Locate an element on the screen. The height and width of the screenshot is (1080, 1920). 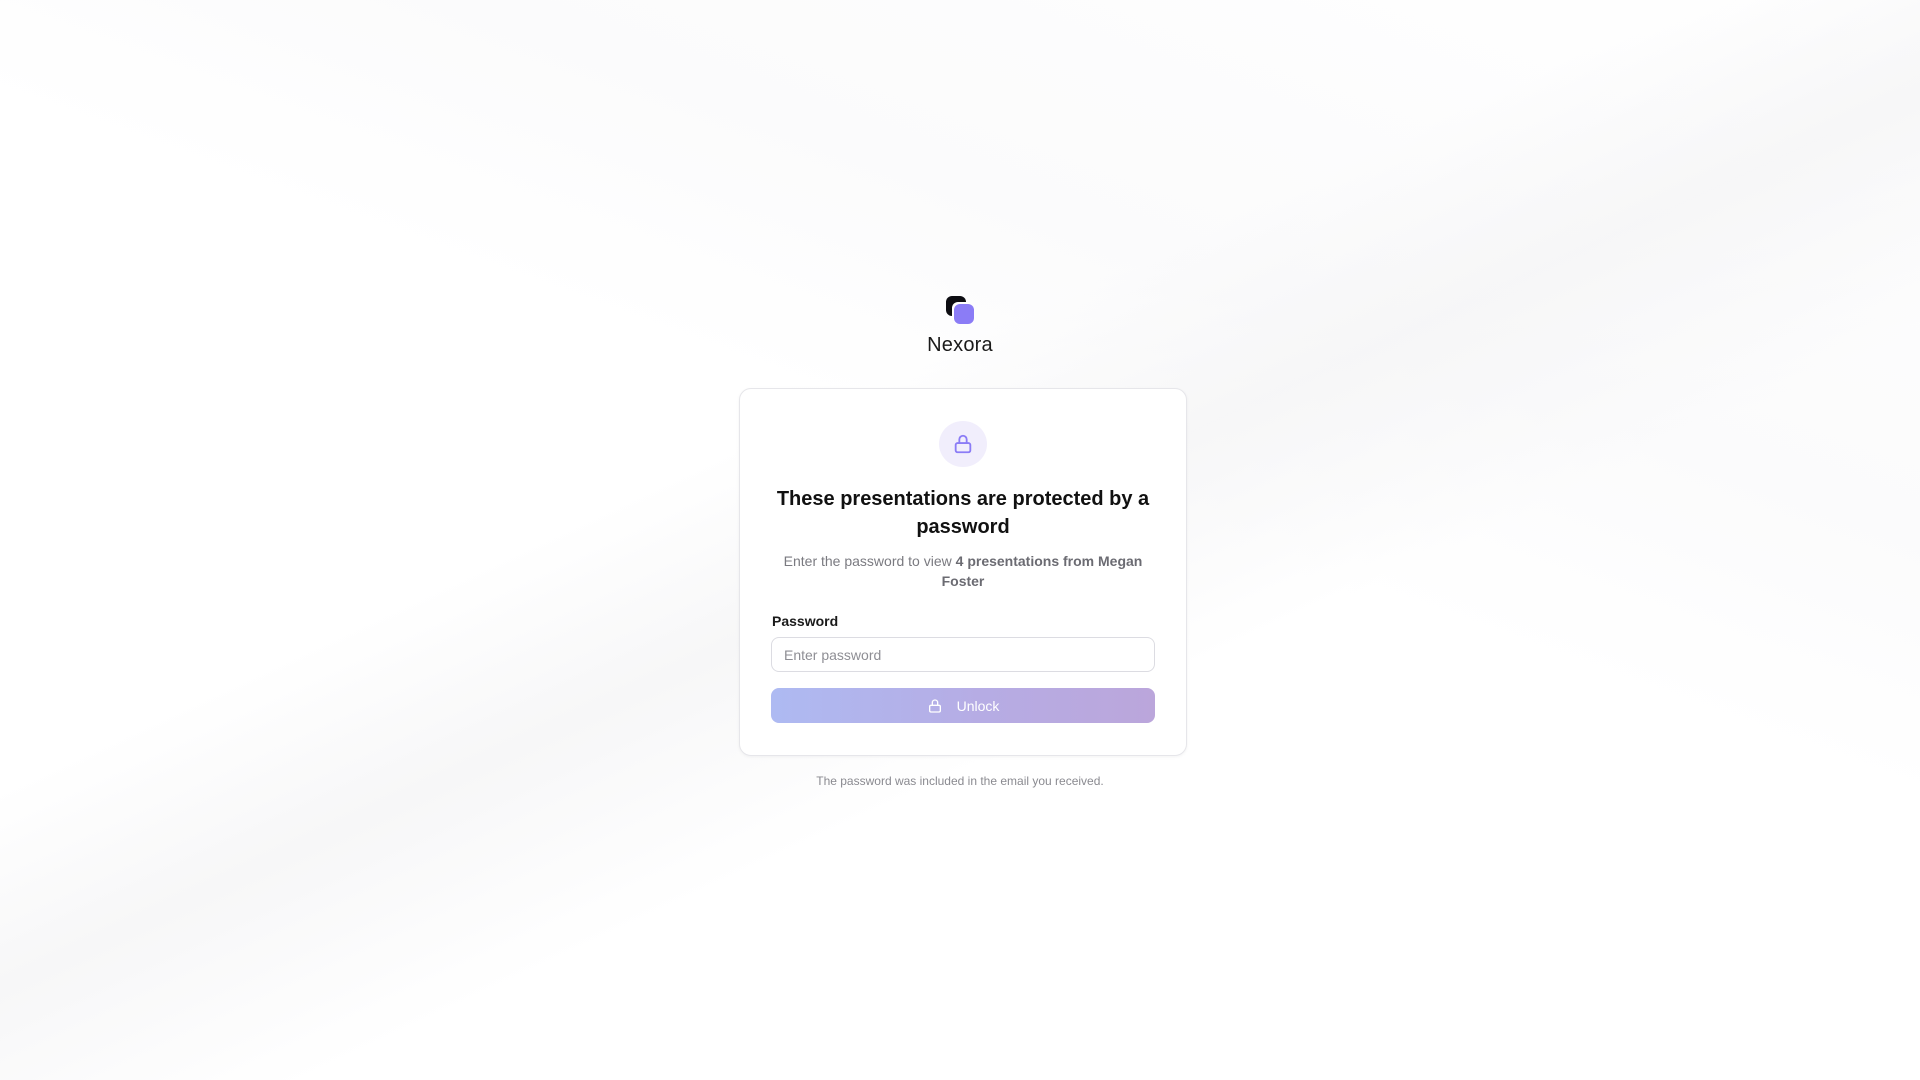
unlock-button: Unlock is located at coordinates (963, 705).